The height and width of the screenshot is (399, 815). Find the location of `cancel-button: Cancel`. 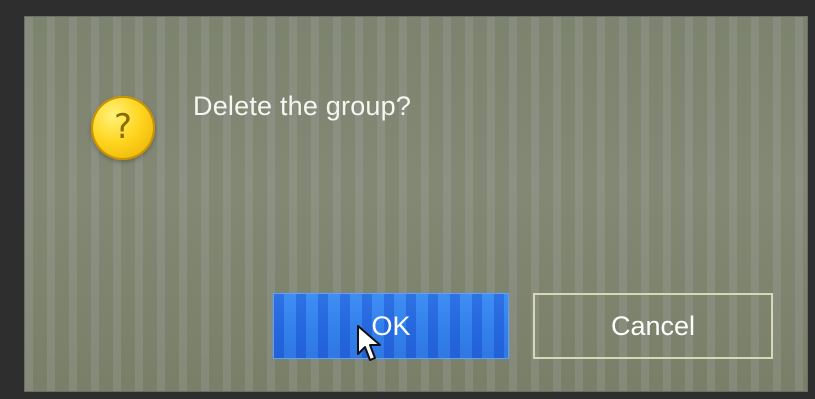

cancel-button: Cancel is located at coordinates (653, 326).